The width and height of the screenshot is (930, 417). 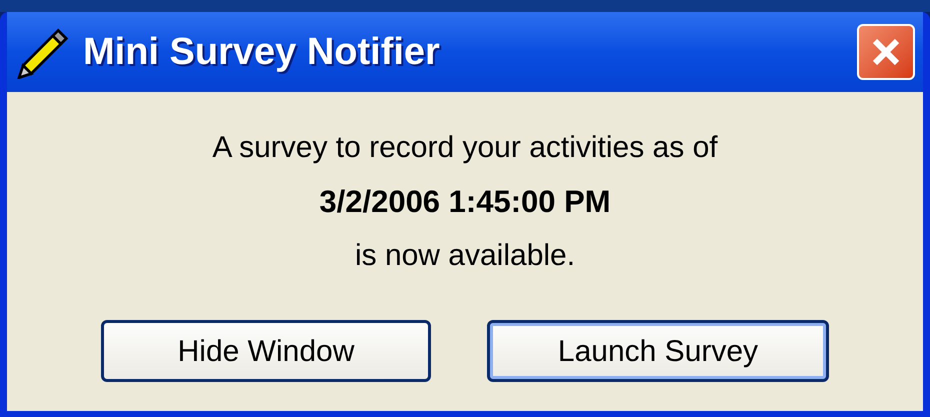 What do you see at coordinates (465, 148) in the screenshot?
I see `message-text: A survey to record your activities as of` at bounding box center [465, 148].